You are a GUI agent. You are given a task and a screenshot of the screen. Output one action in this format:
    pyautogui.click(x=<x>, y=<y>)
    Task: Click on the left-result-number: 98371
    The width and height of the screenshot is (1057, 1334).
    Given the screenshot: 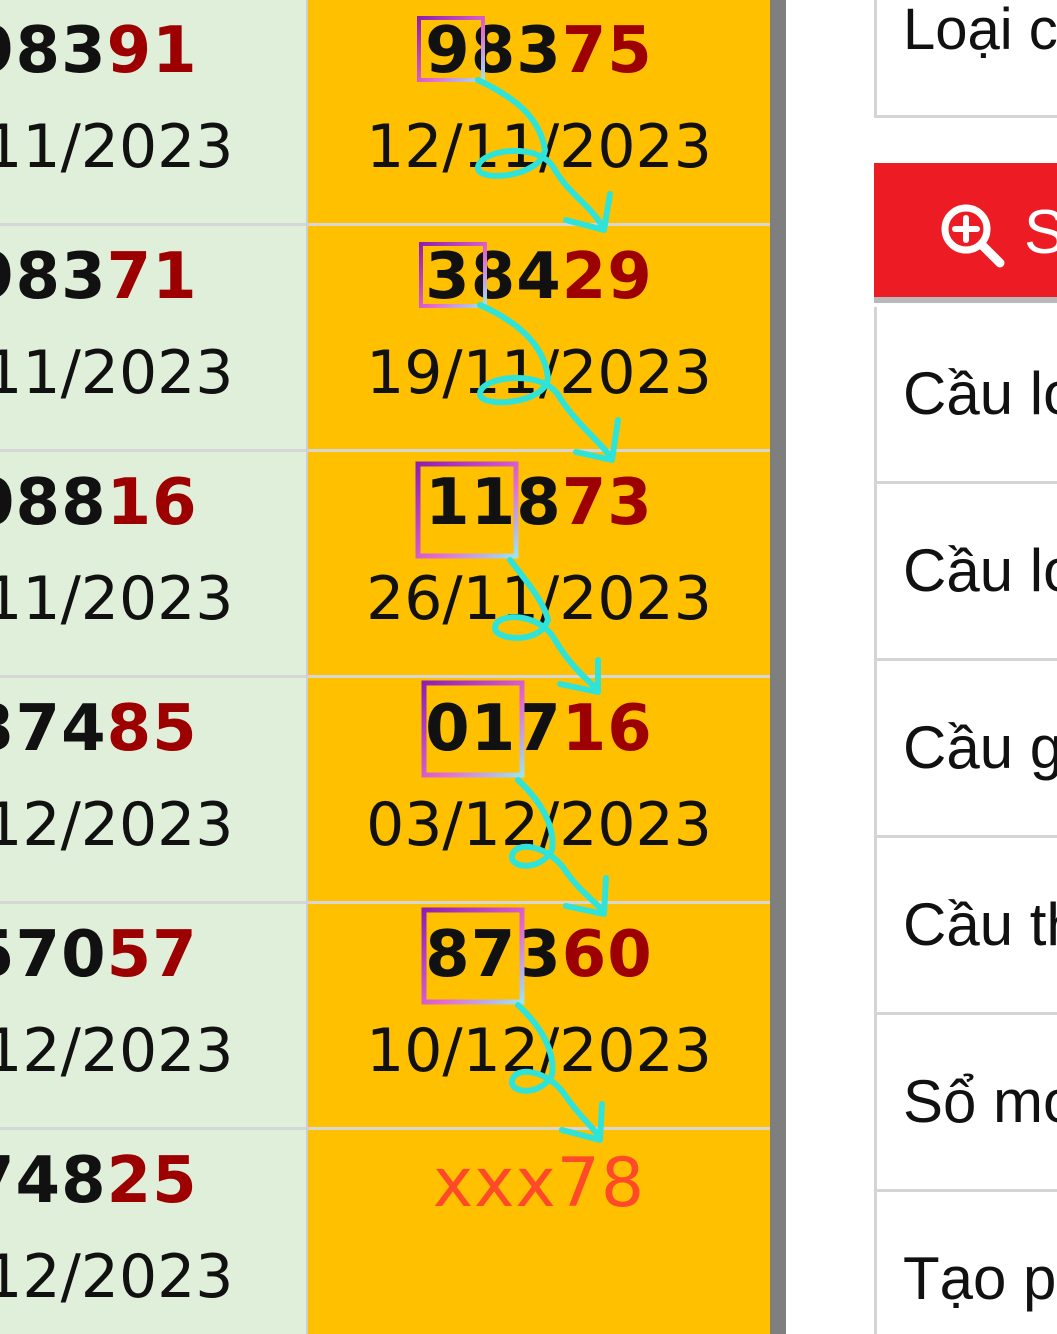 What is the action you would take?
    pyautogui.click(x=99, y=277)
    